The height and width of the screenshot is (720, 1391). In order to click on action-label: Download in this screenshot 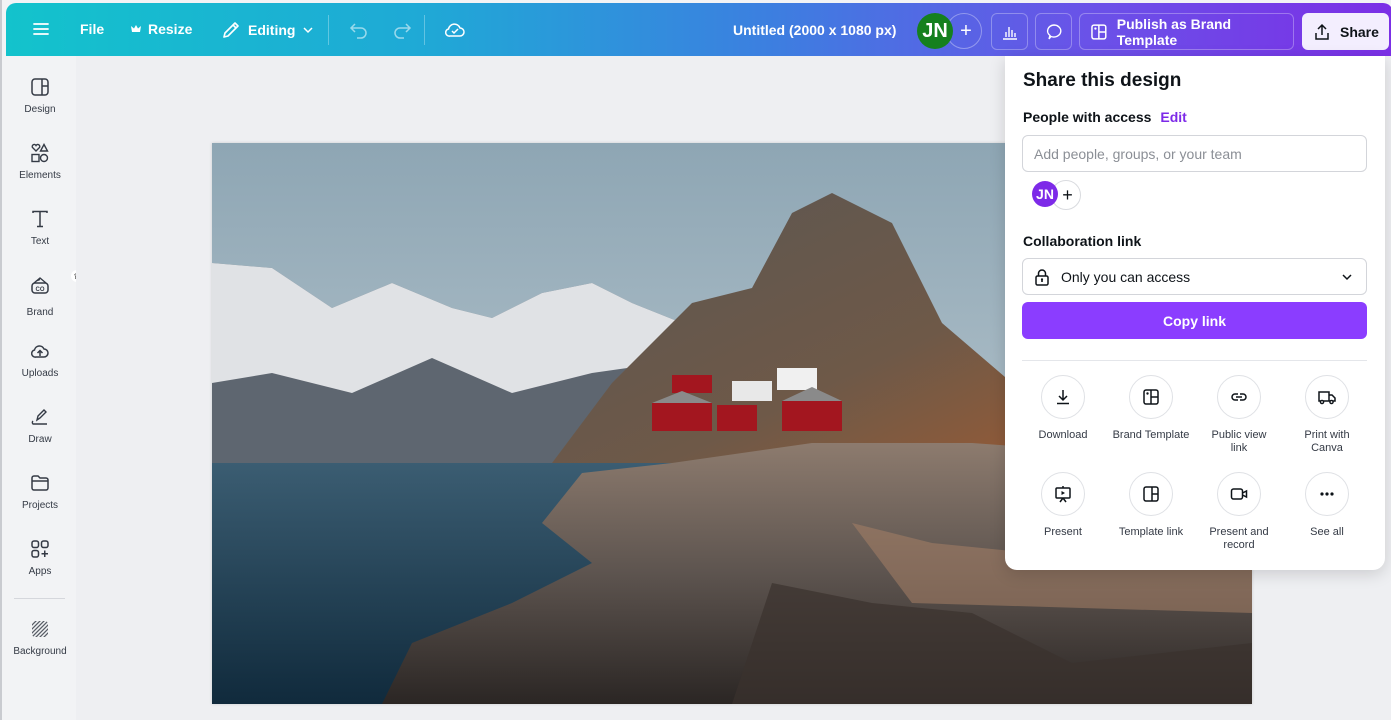, I will do `click(1063, 435)`.